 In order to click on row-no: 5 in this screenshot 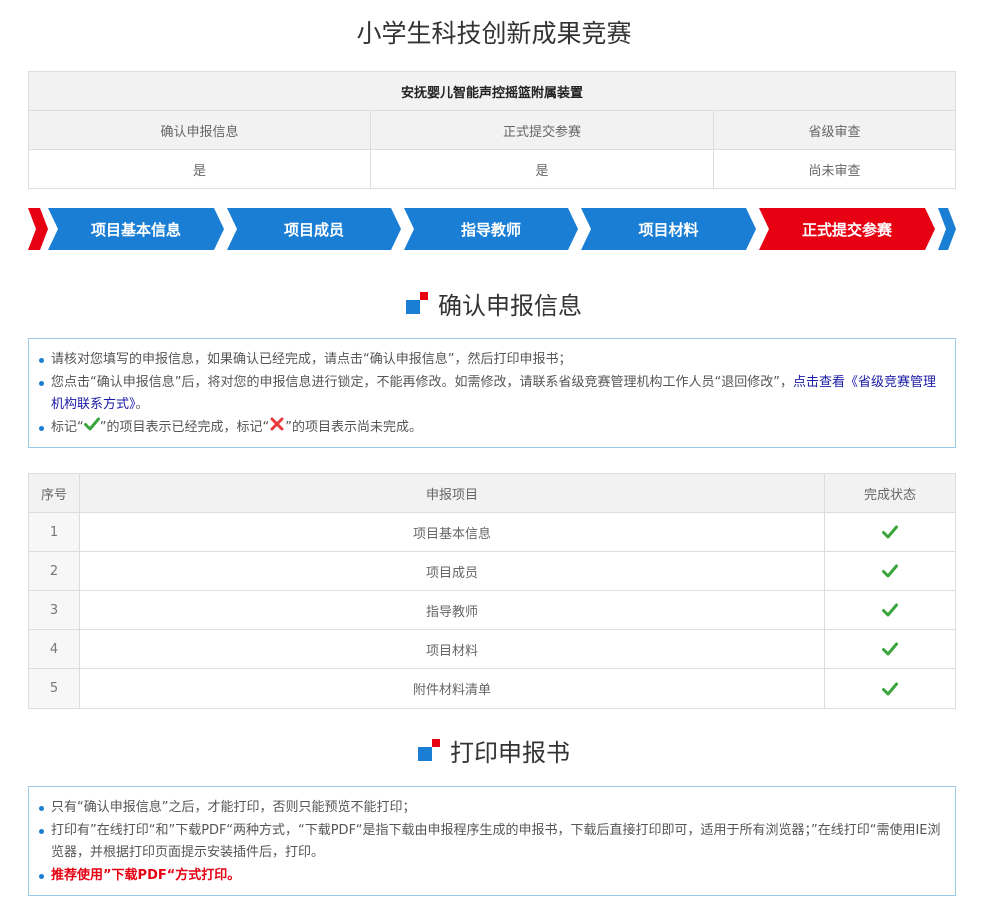, I will do `click(54, 688)`.